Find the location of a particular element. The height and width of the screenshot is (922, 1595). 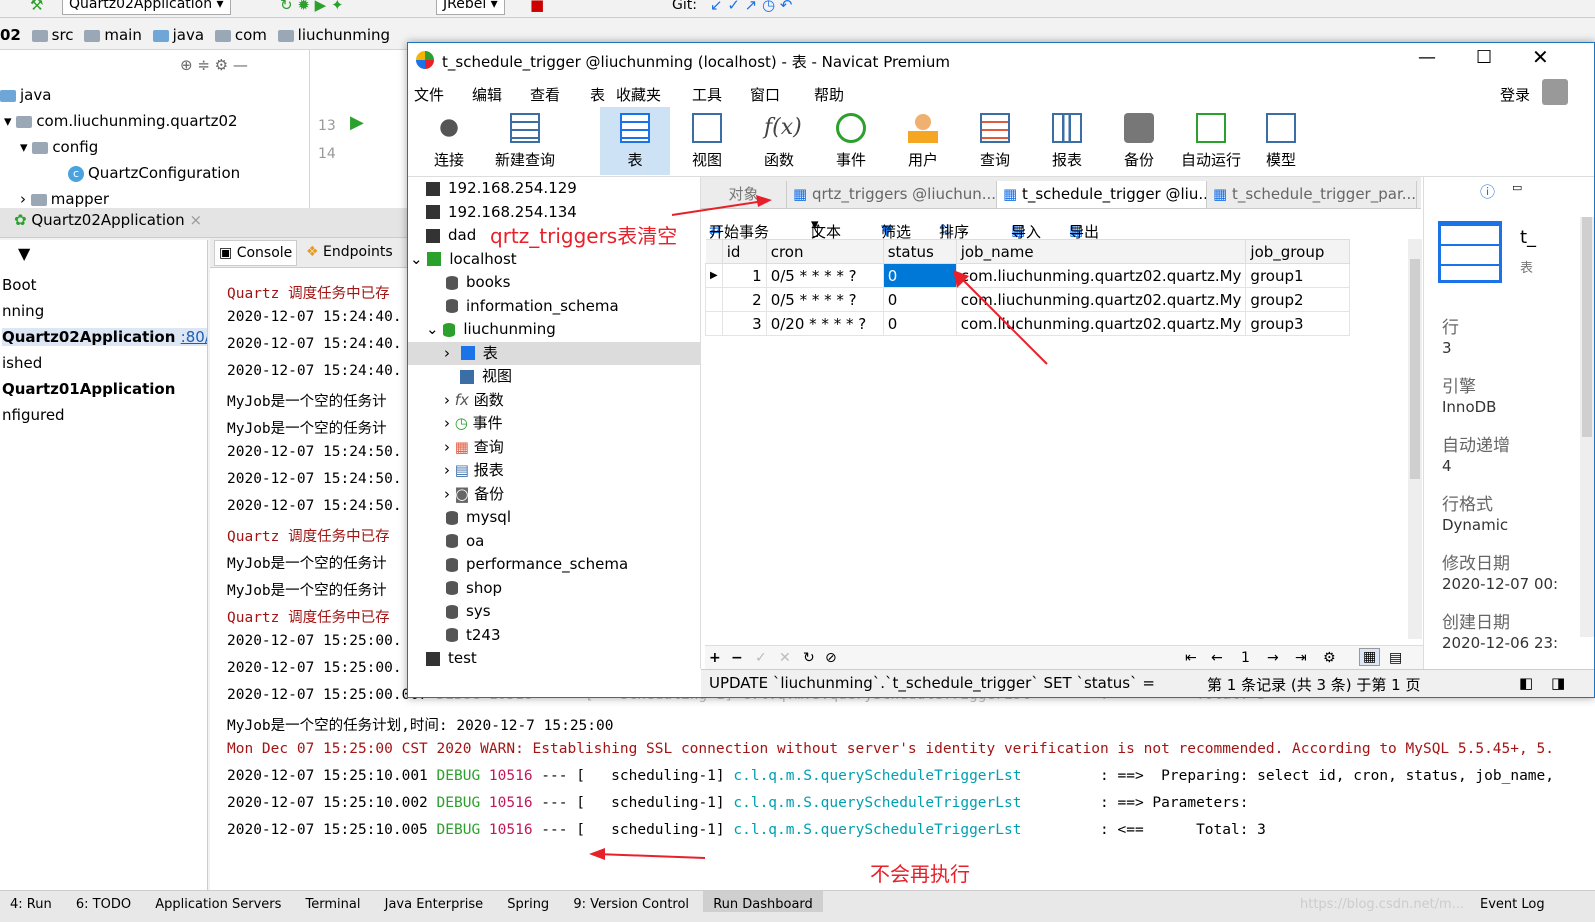

menu-help: 帮助 is located at coordinates (829, 94).